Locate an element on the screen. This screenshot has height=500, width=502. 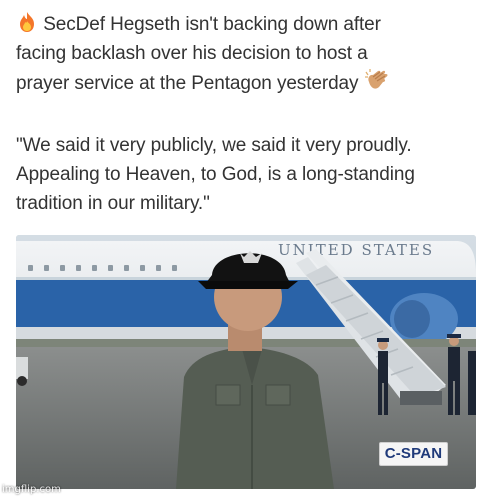
headline-line-1: SecDef Hegseth isn't backing down after is located at coordinates (198, 26).